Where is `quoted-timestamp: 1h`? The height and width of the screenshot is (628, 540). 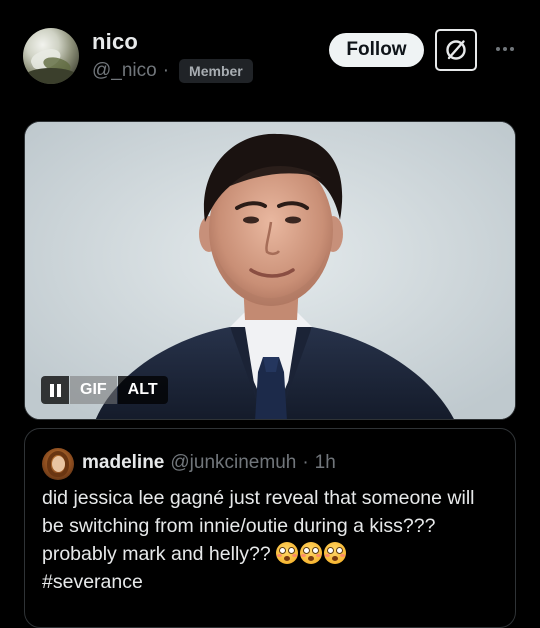
quoted-timestamp: 1h is located at coordinates (325, 463).